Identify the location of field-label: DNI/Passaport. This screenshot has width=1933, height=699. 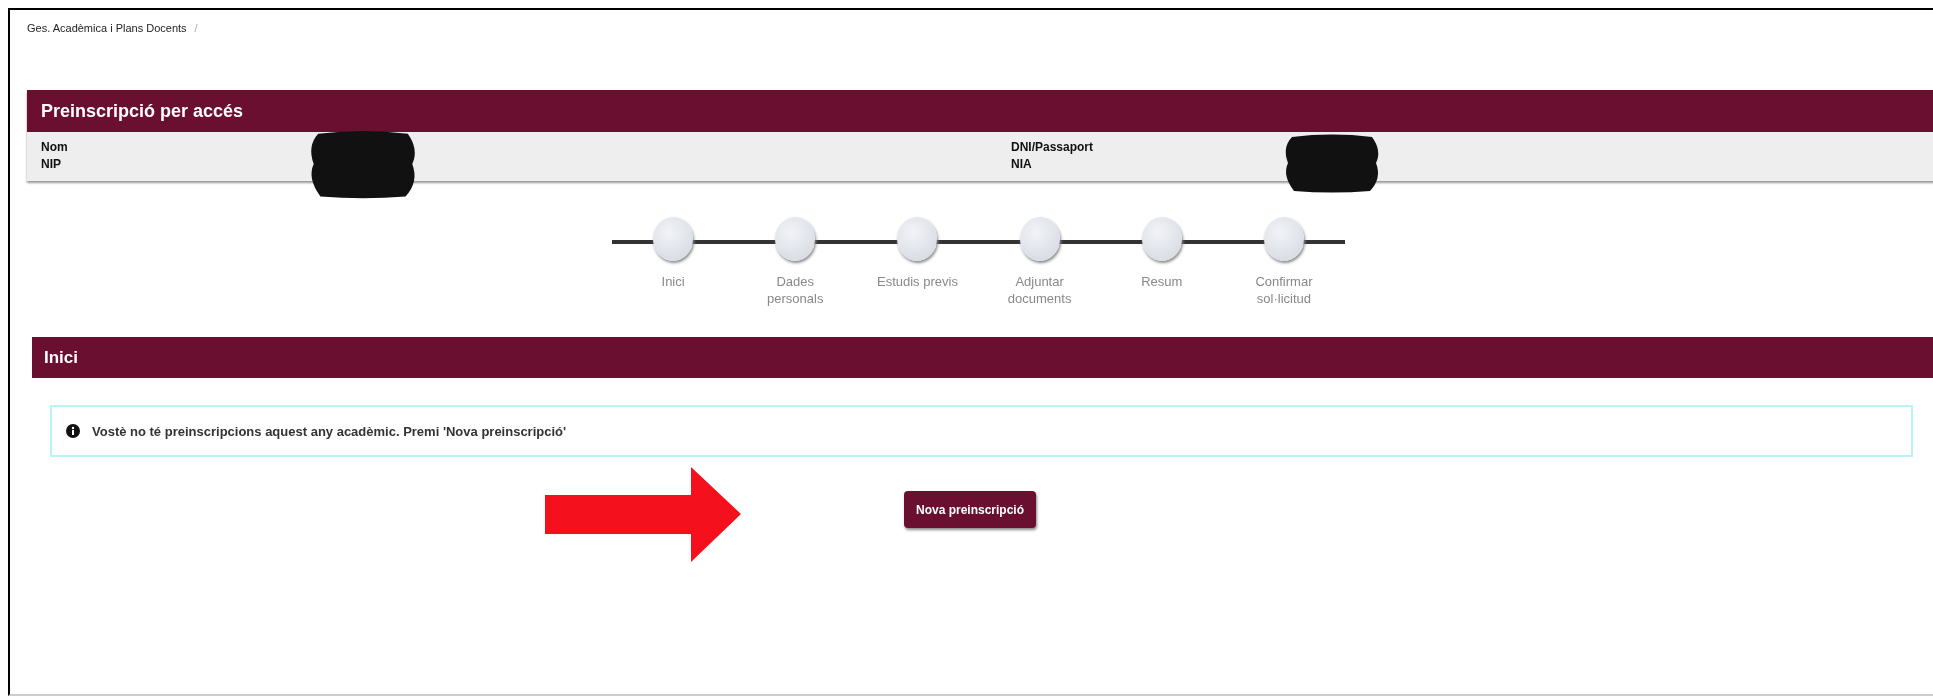
(1053, 147).